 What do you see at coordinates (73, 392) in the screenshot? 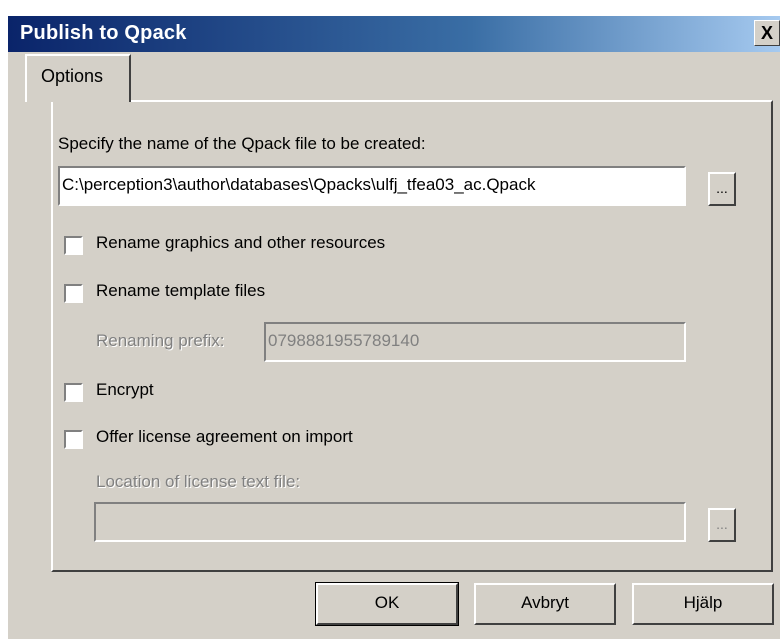
I see `encrypt-checkbox` at bounding box center [73, 392].